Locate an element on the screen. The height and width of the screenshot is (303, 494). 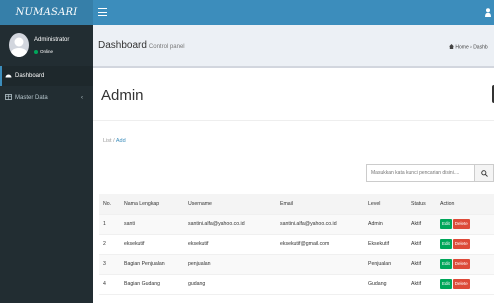
section-title: Admin is located at coordinates (122, 95).